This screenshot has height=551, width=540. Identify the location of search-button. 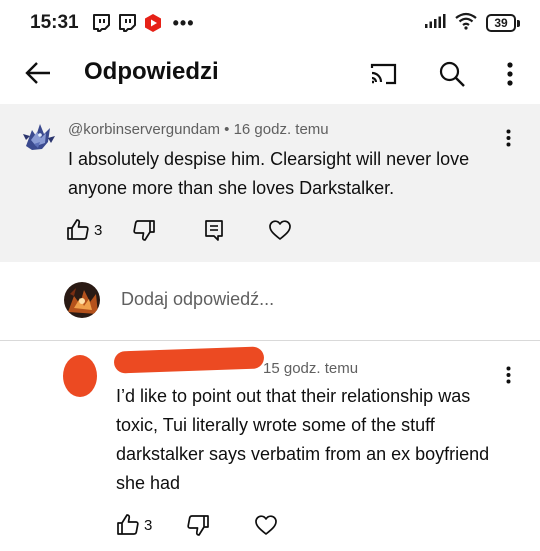
(452, 74).